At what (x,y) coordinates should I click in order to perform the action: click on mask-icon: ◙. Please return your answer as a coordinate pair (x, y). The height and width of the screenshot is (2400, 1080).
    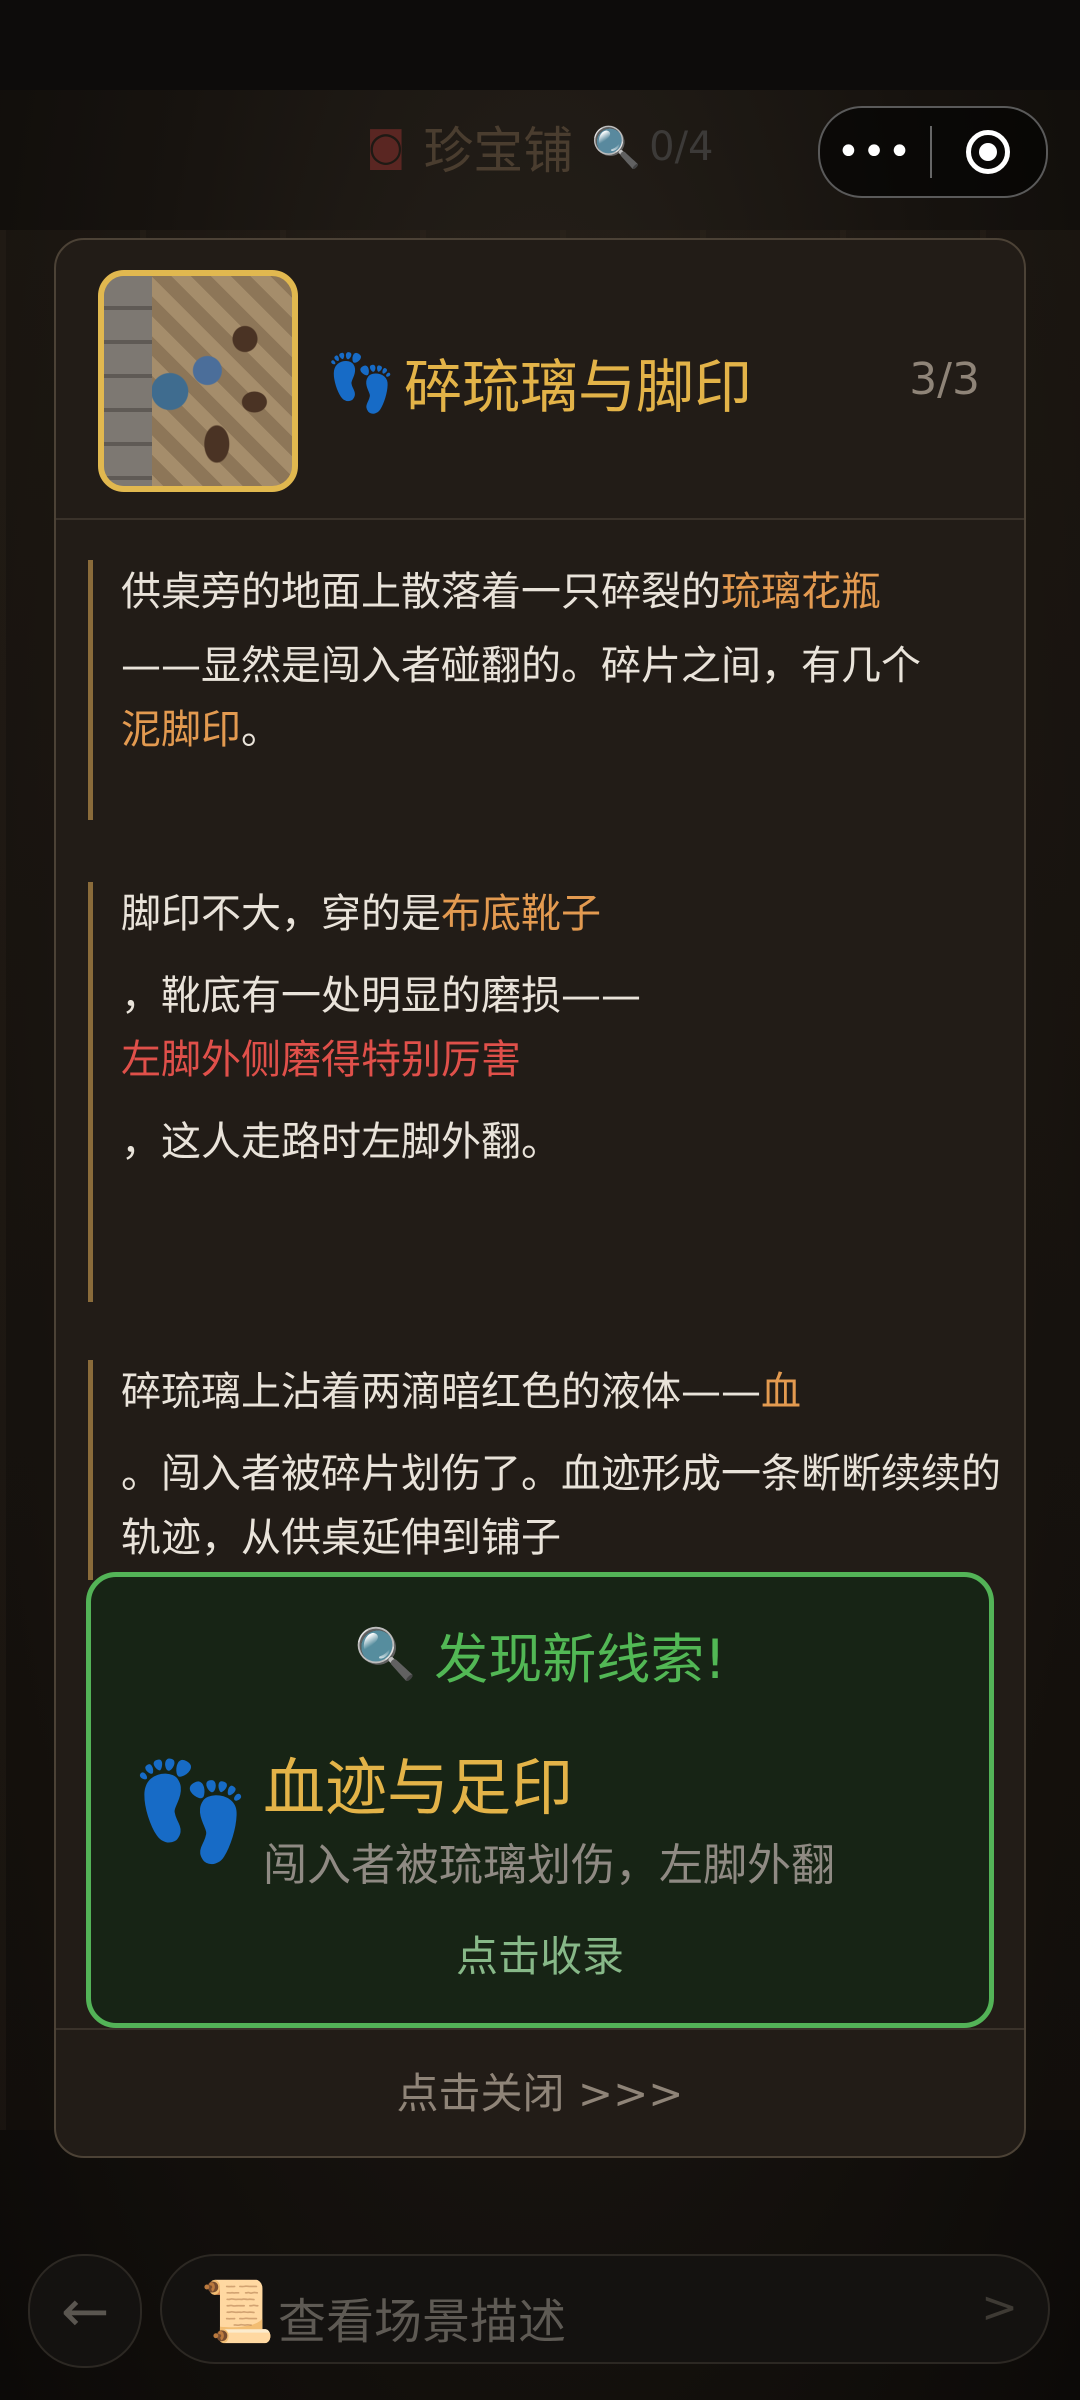
    Looking at the image, I should click on (386, 147).